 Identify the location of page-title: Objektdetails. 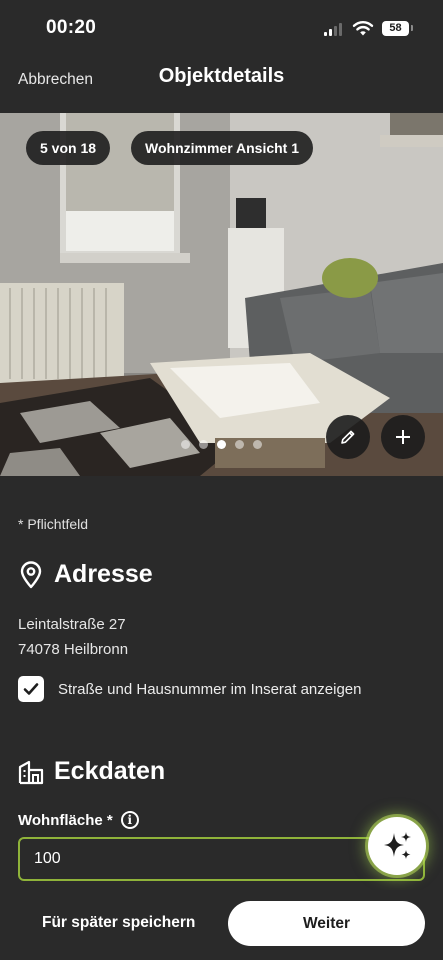
(221, 76).